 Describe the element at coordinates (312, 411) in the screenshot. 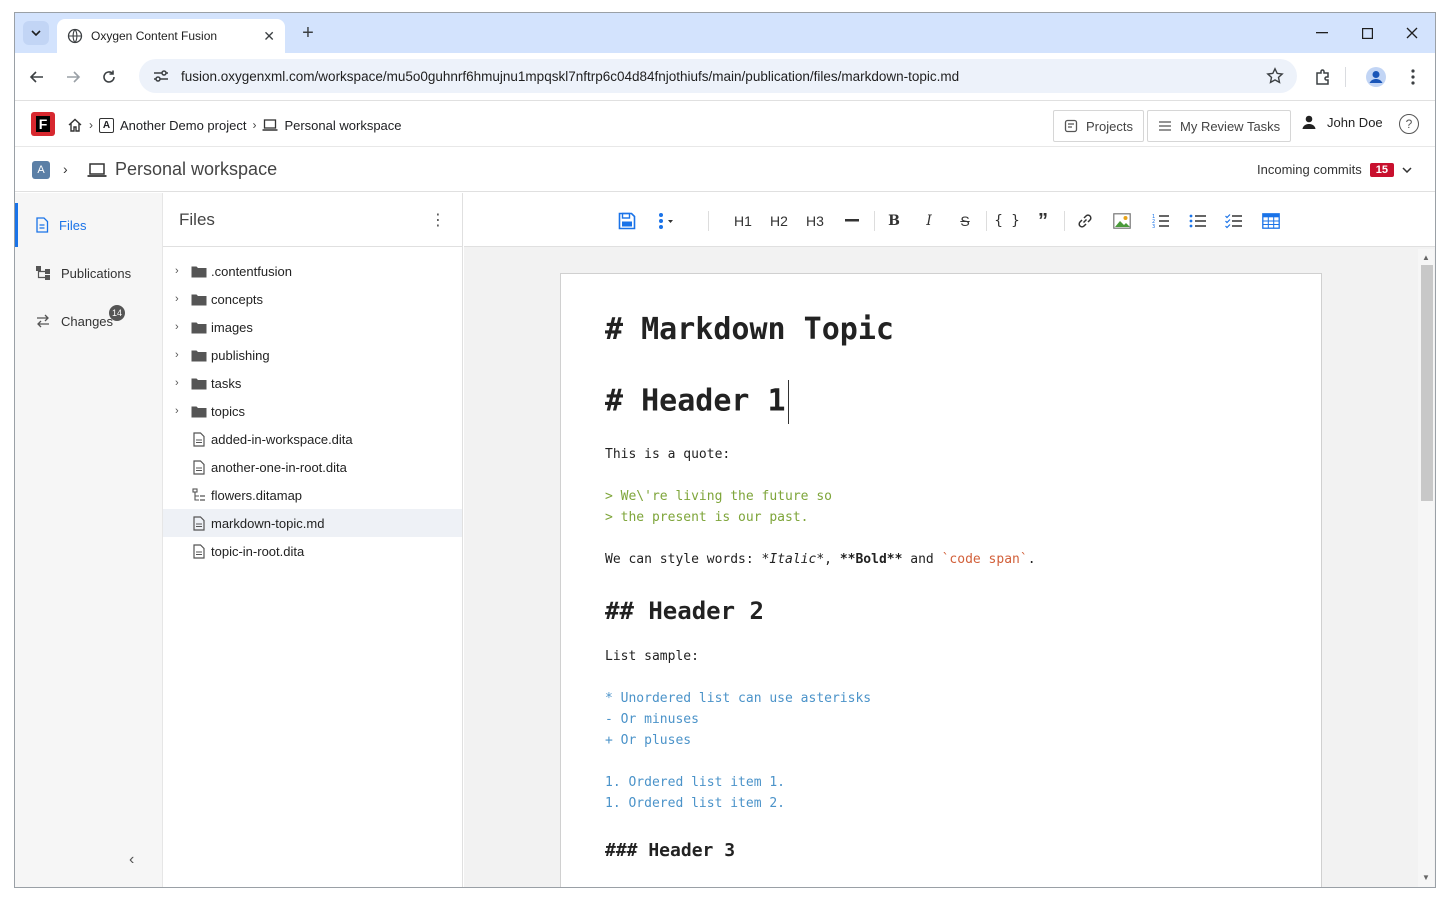

I see `tree-folder: › topics` at that location.